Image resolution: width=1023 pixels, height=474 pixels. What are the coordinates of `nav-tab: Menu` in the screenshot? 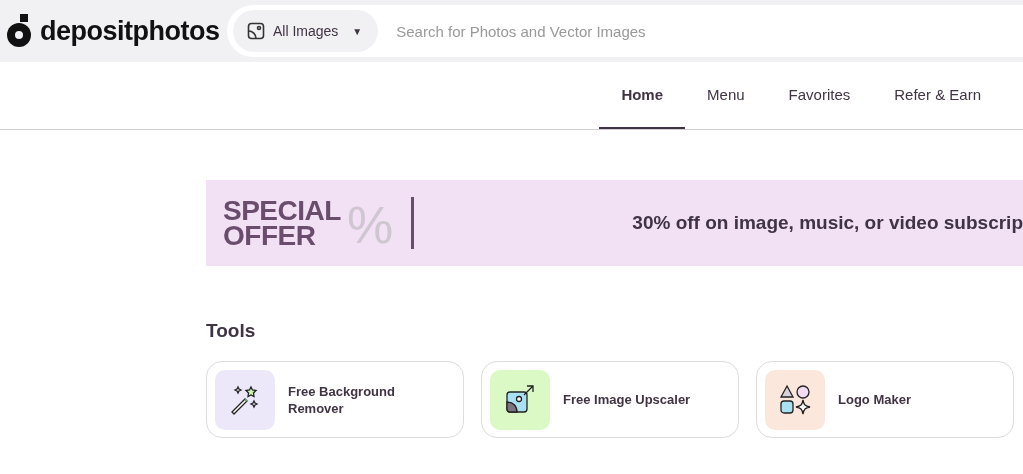 It's located at (726, 95).